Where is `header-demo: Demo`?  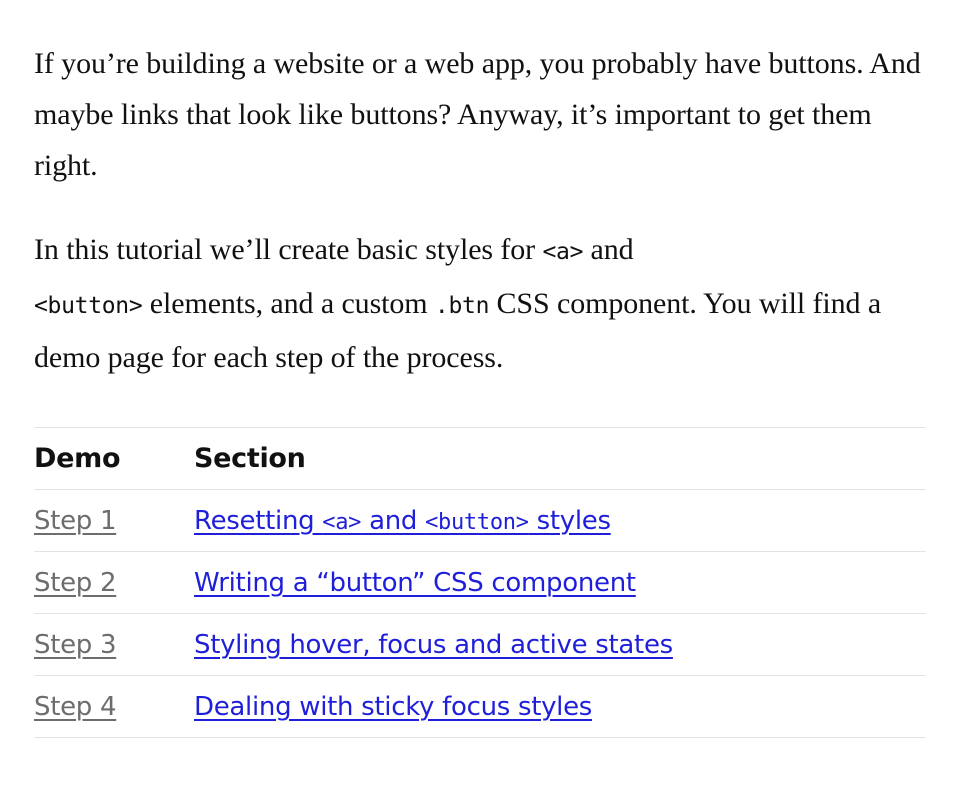
header-demo: Demo is located at coordinates (114, 458).